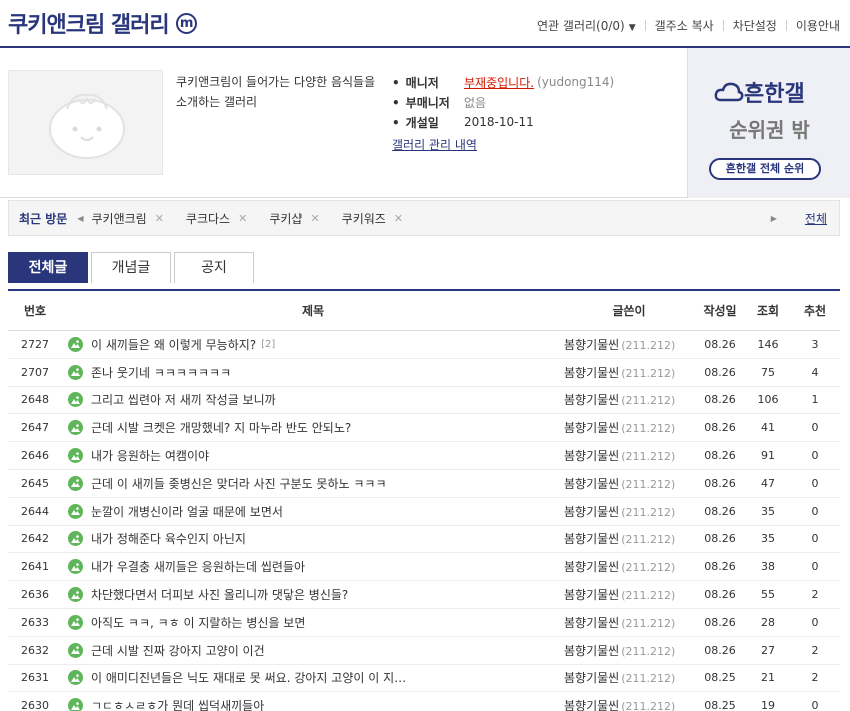  Describe the element at coordinates (177, 704) in the screenshot. I see `post-title: ㄱㄷㅎㅅㄹㅎ가 뭔데 씹덕새끼들아` at that location.